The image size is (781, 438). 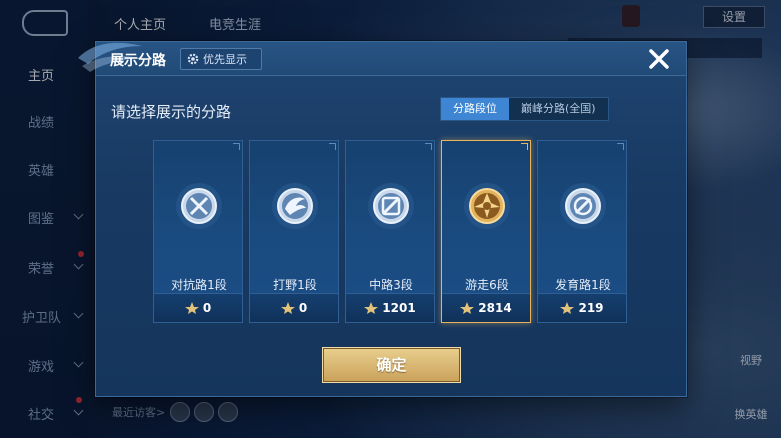 I want to click on priority-display-button: 优先显示, so click(x=221, y=59).